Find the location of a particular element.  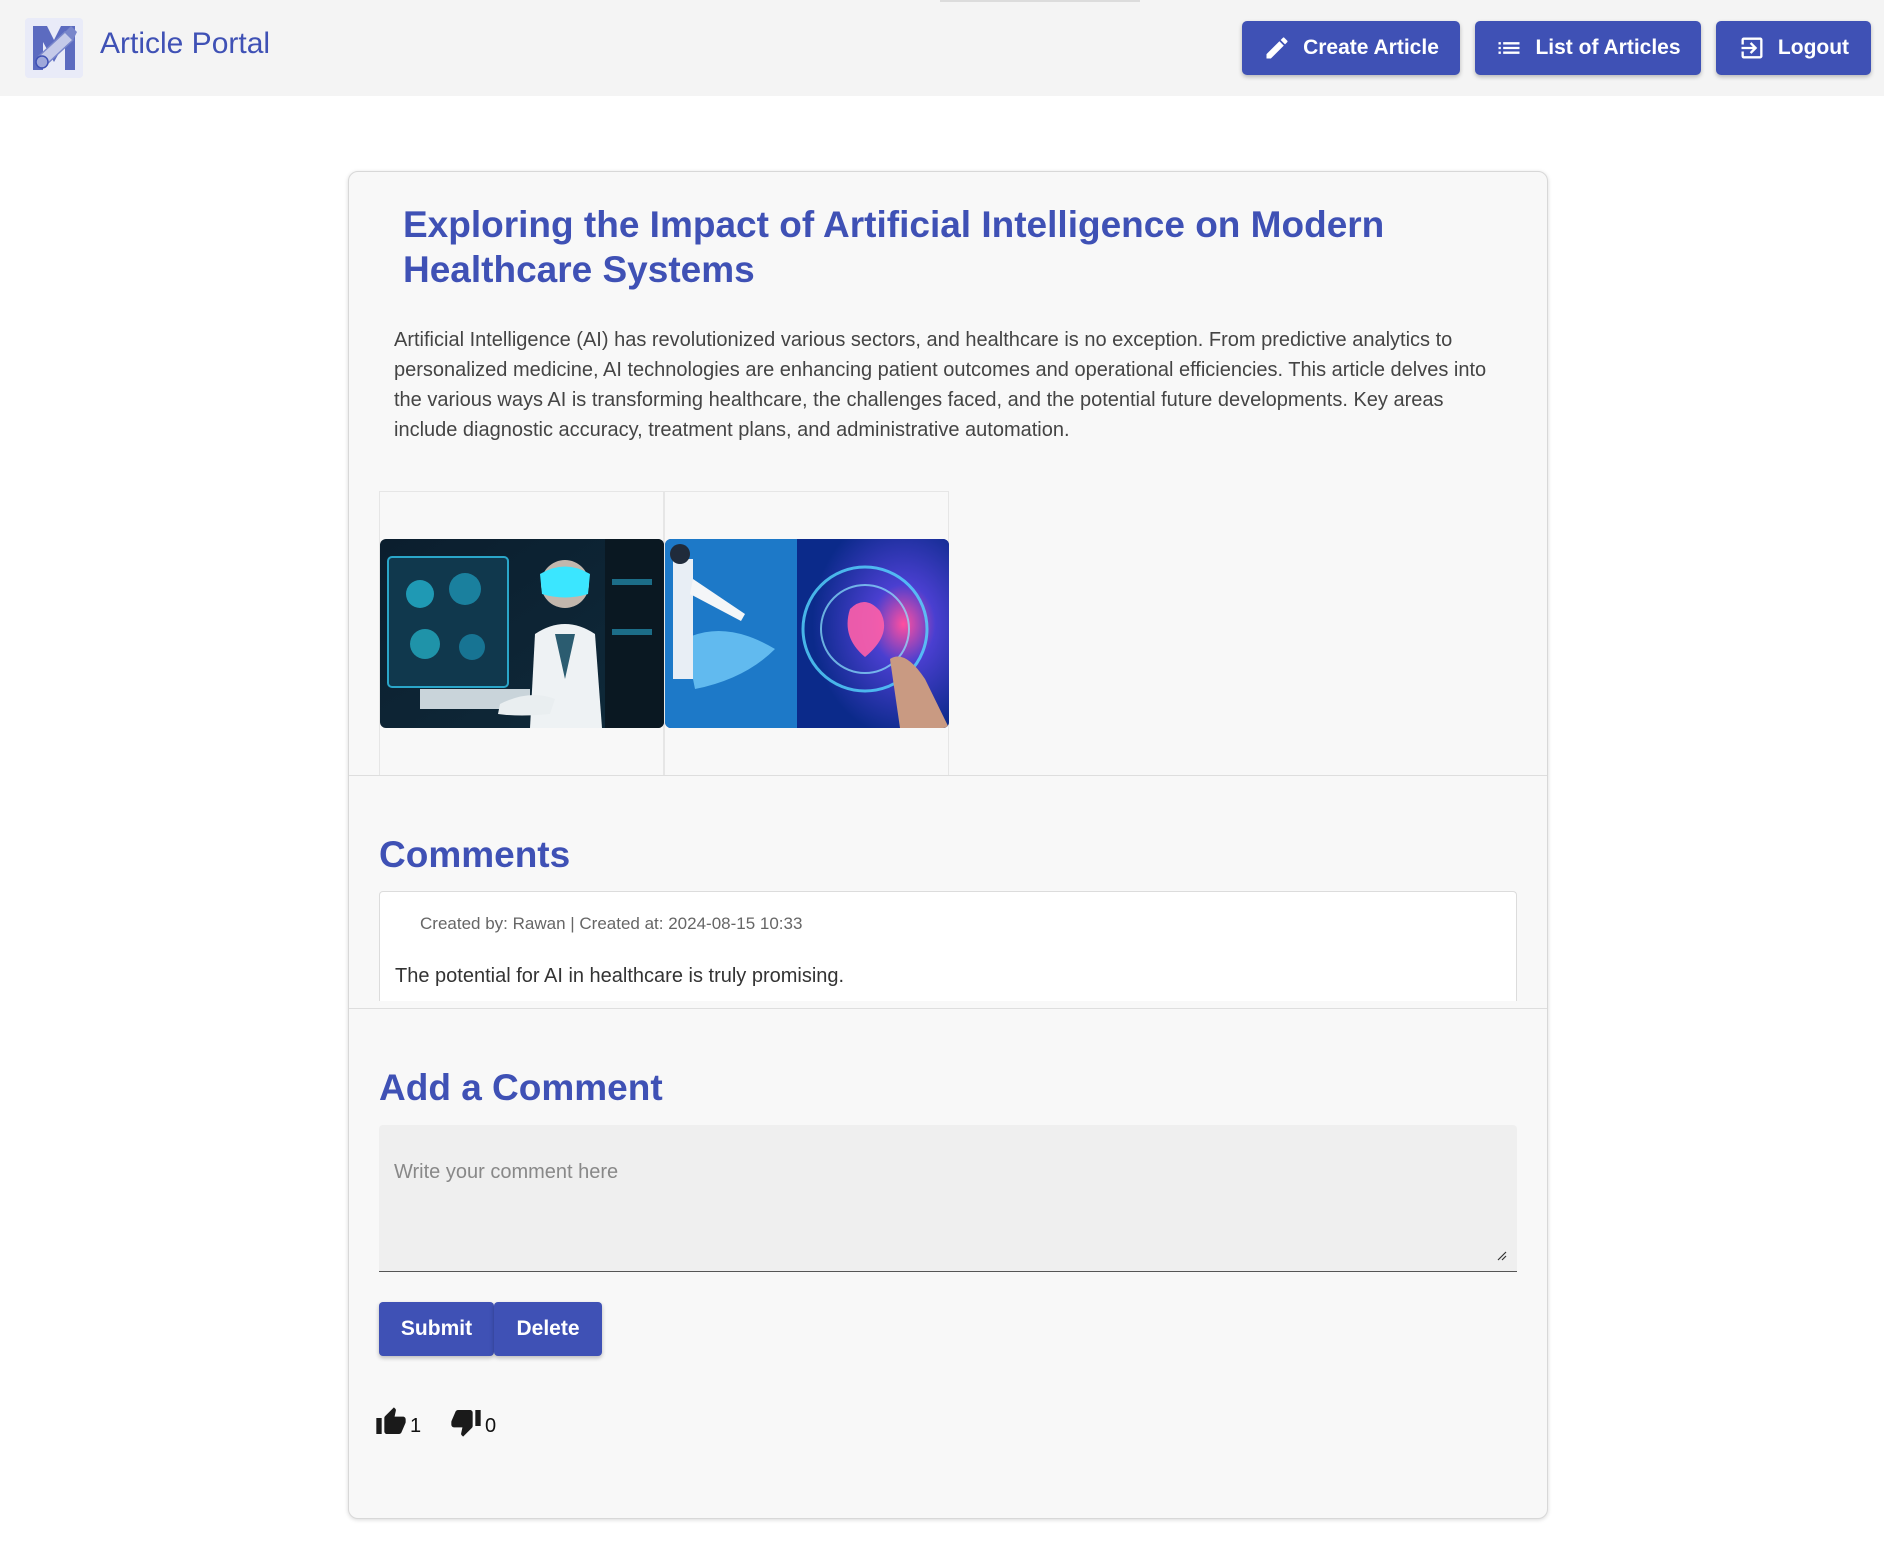

list-articles-label: List of Articles is located at coordinates (1608, 47).